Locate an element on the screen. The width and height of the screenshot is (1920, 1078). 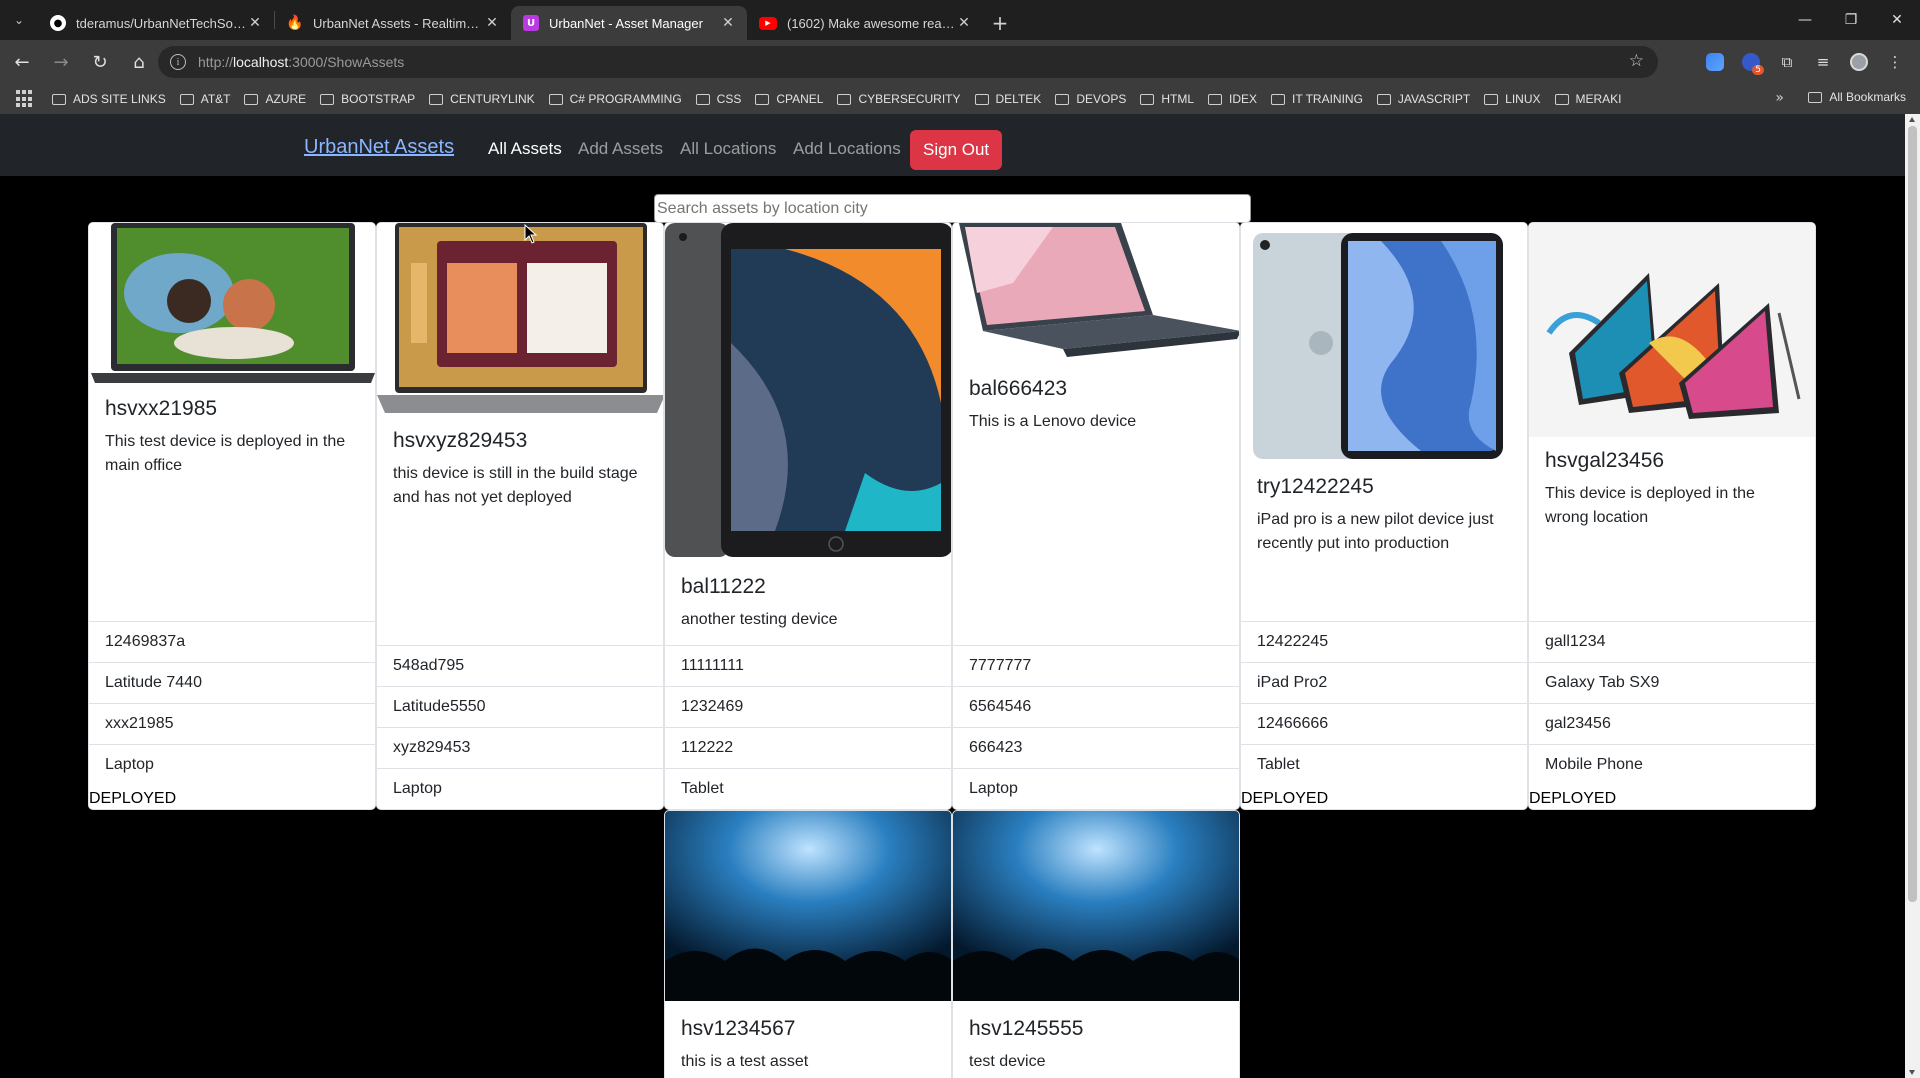
bookmark-folder: CYBERSECURITY is located at coordinates (899, 99).